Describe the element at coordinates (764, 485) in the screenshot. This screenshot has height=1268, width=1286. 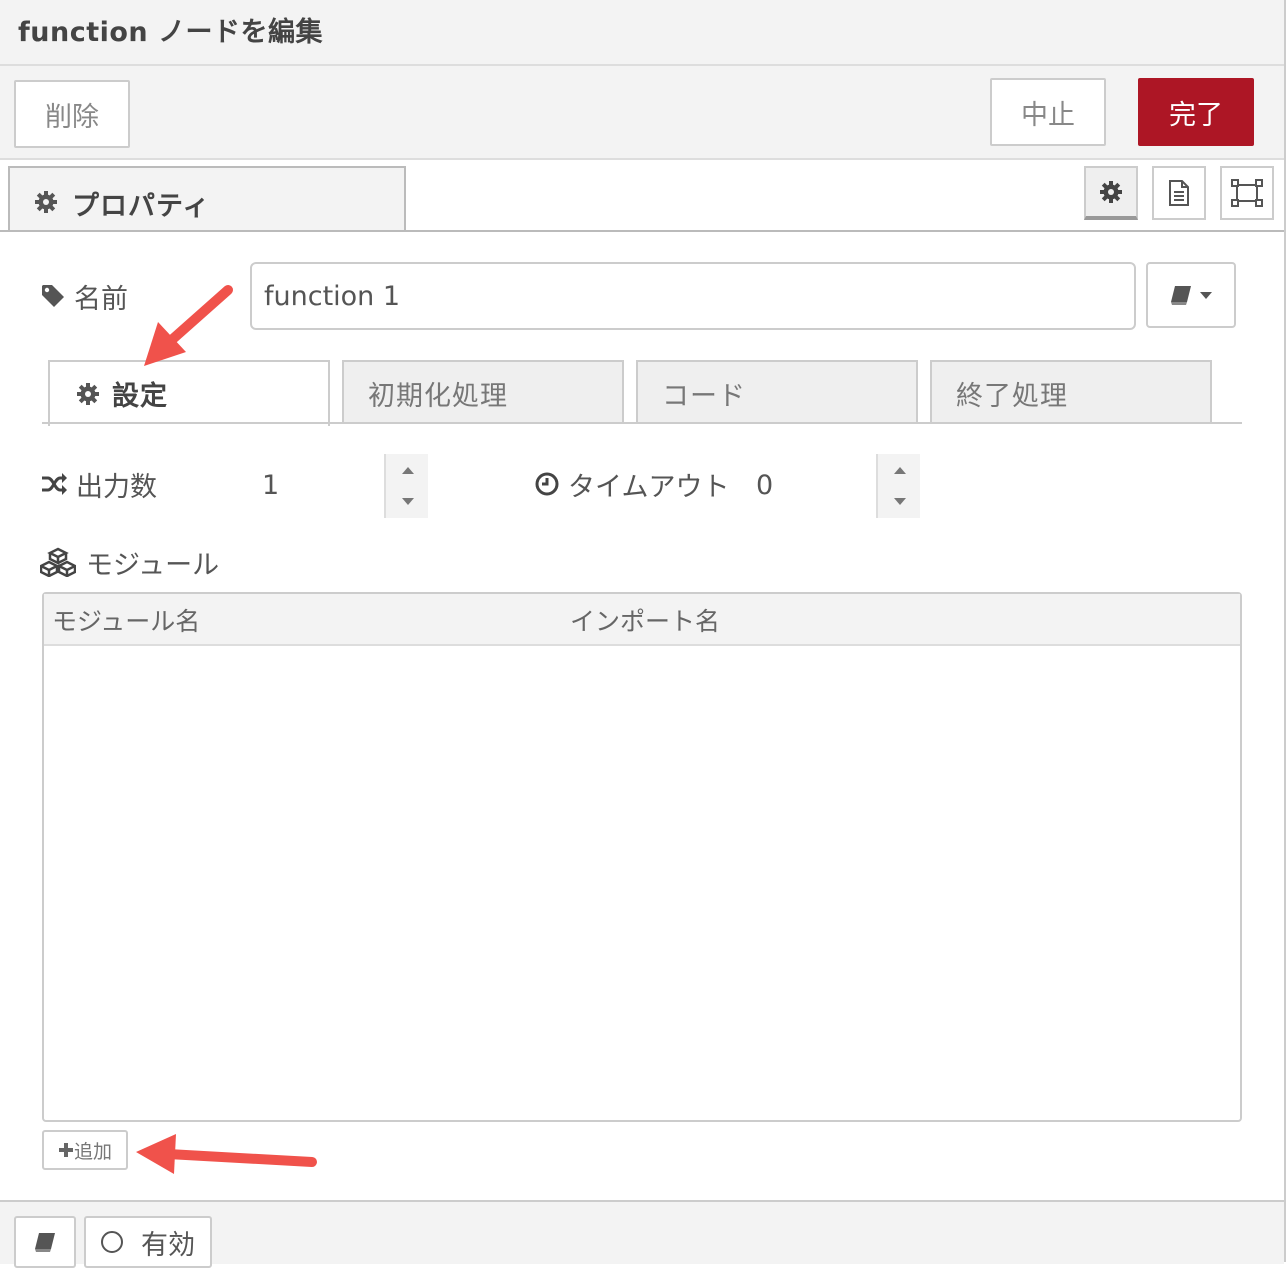
I see `timeout-value: 0` at that location.